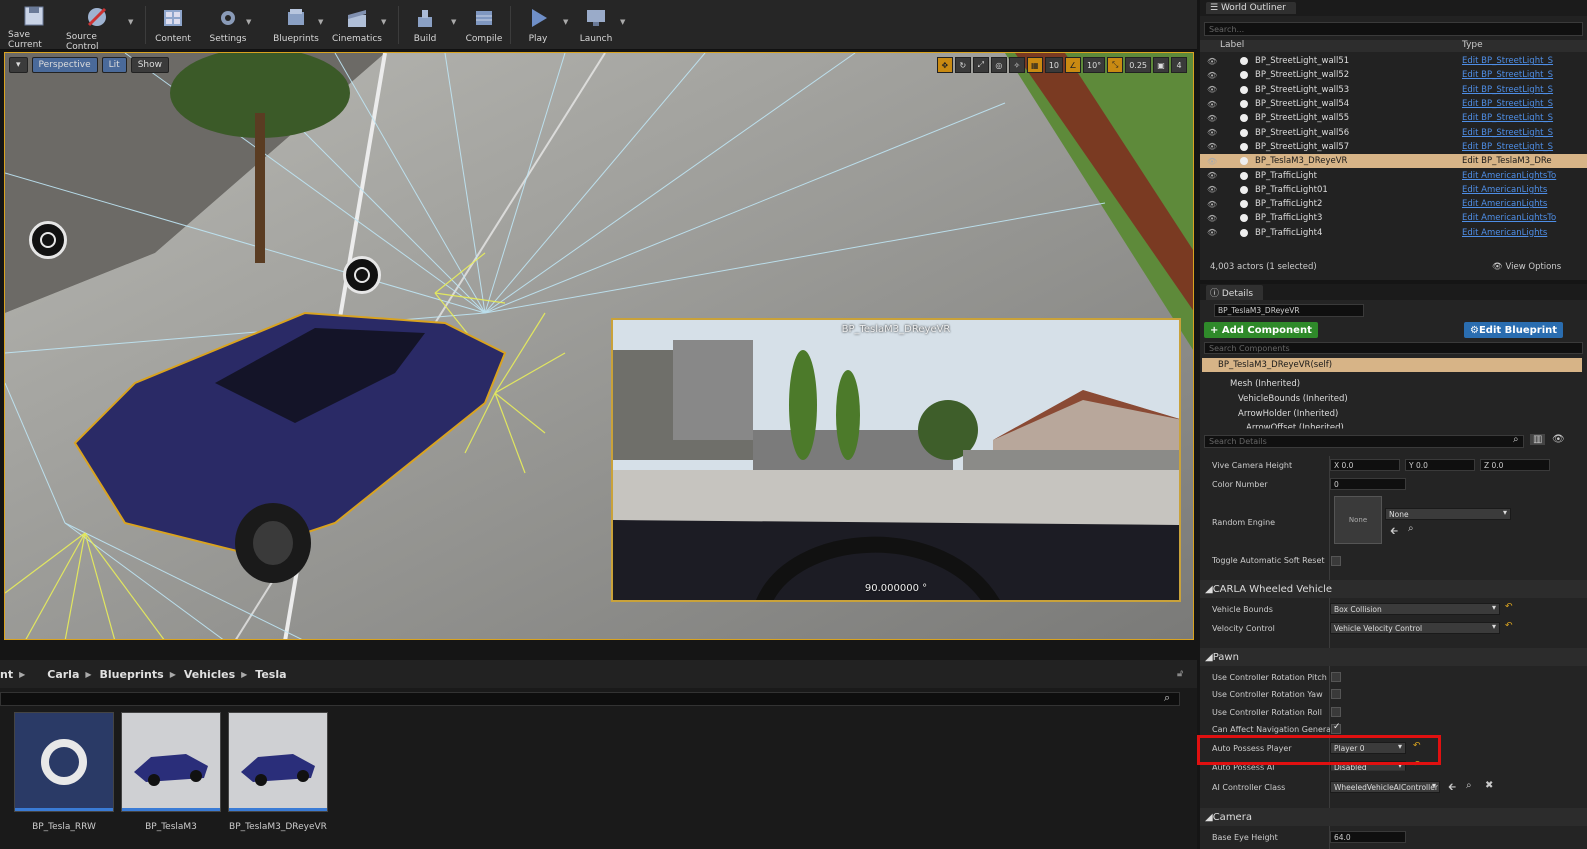  Describe the element at coordinates (362, 275) in the screenshot. I see `camera-actor-icon` at that location.